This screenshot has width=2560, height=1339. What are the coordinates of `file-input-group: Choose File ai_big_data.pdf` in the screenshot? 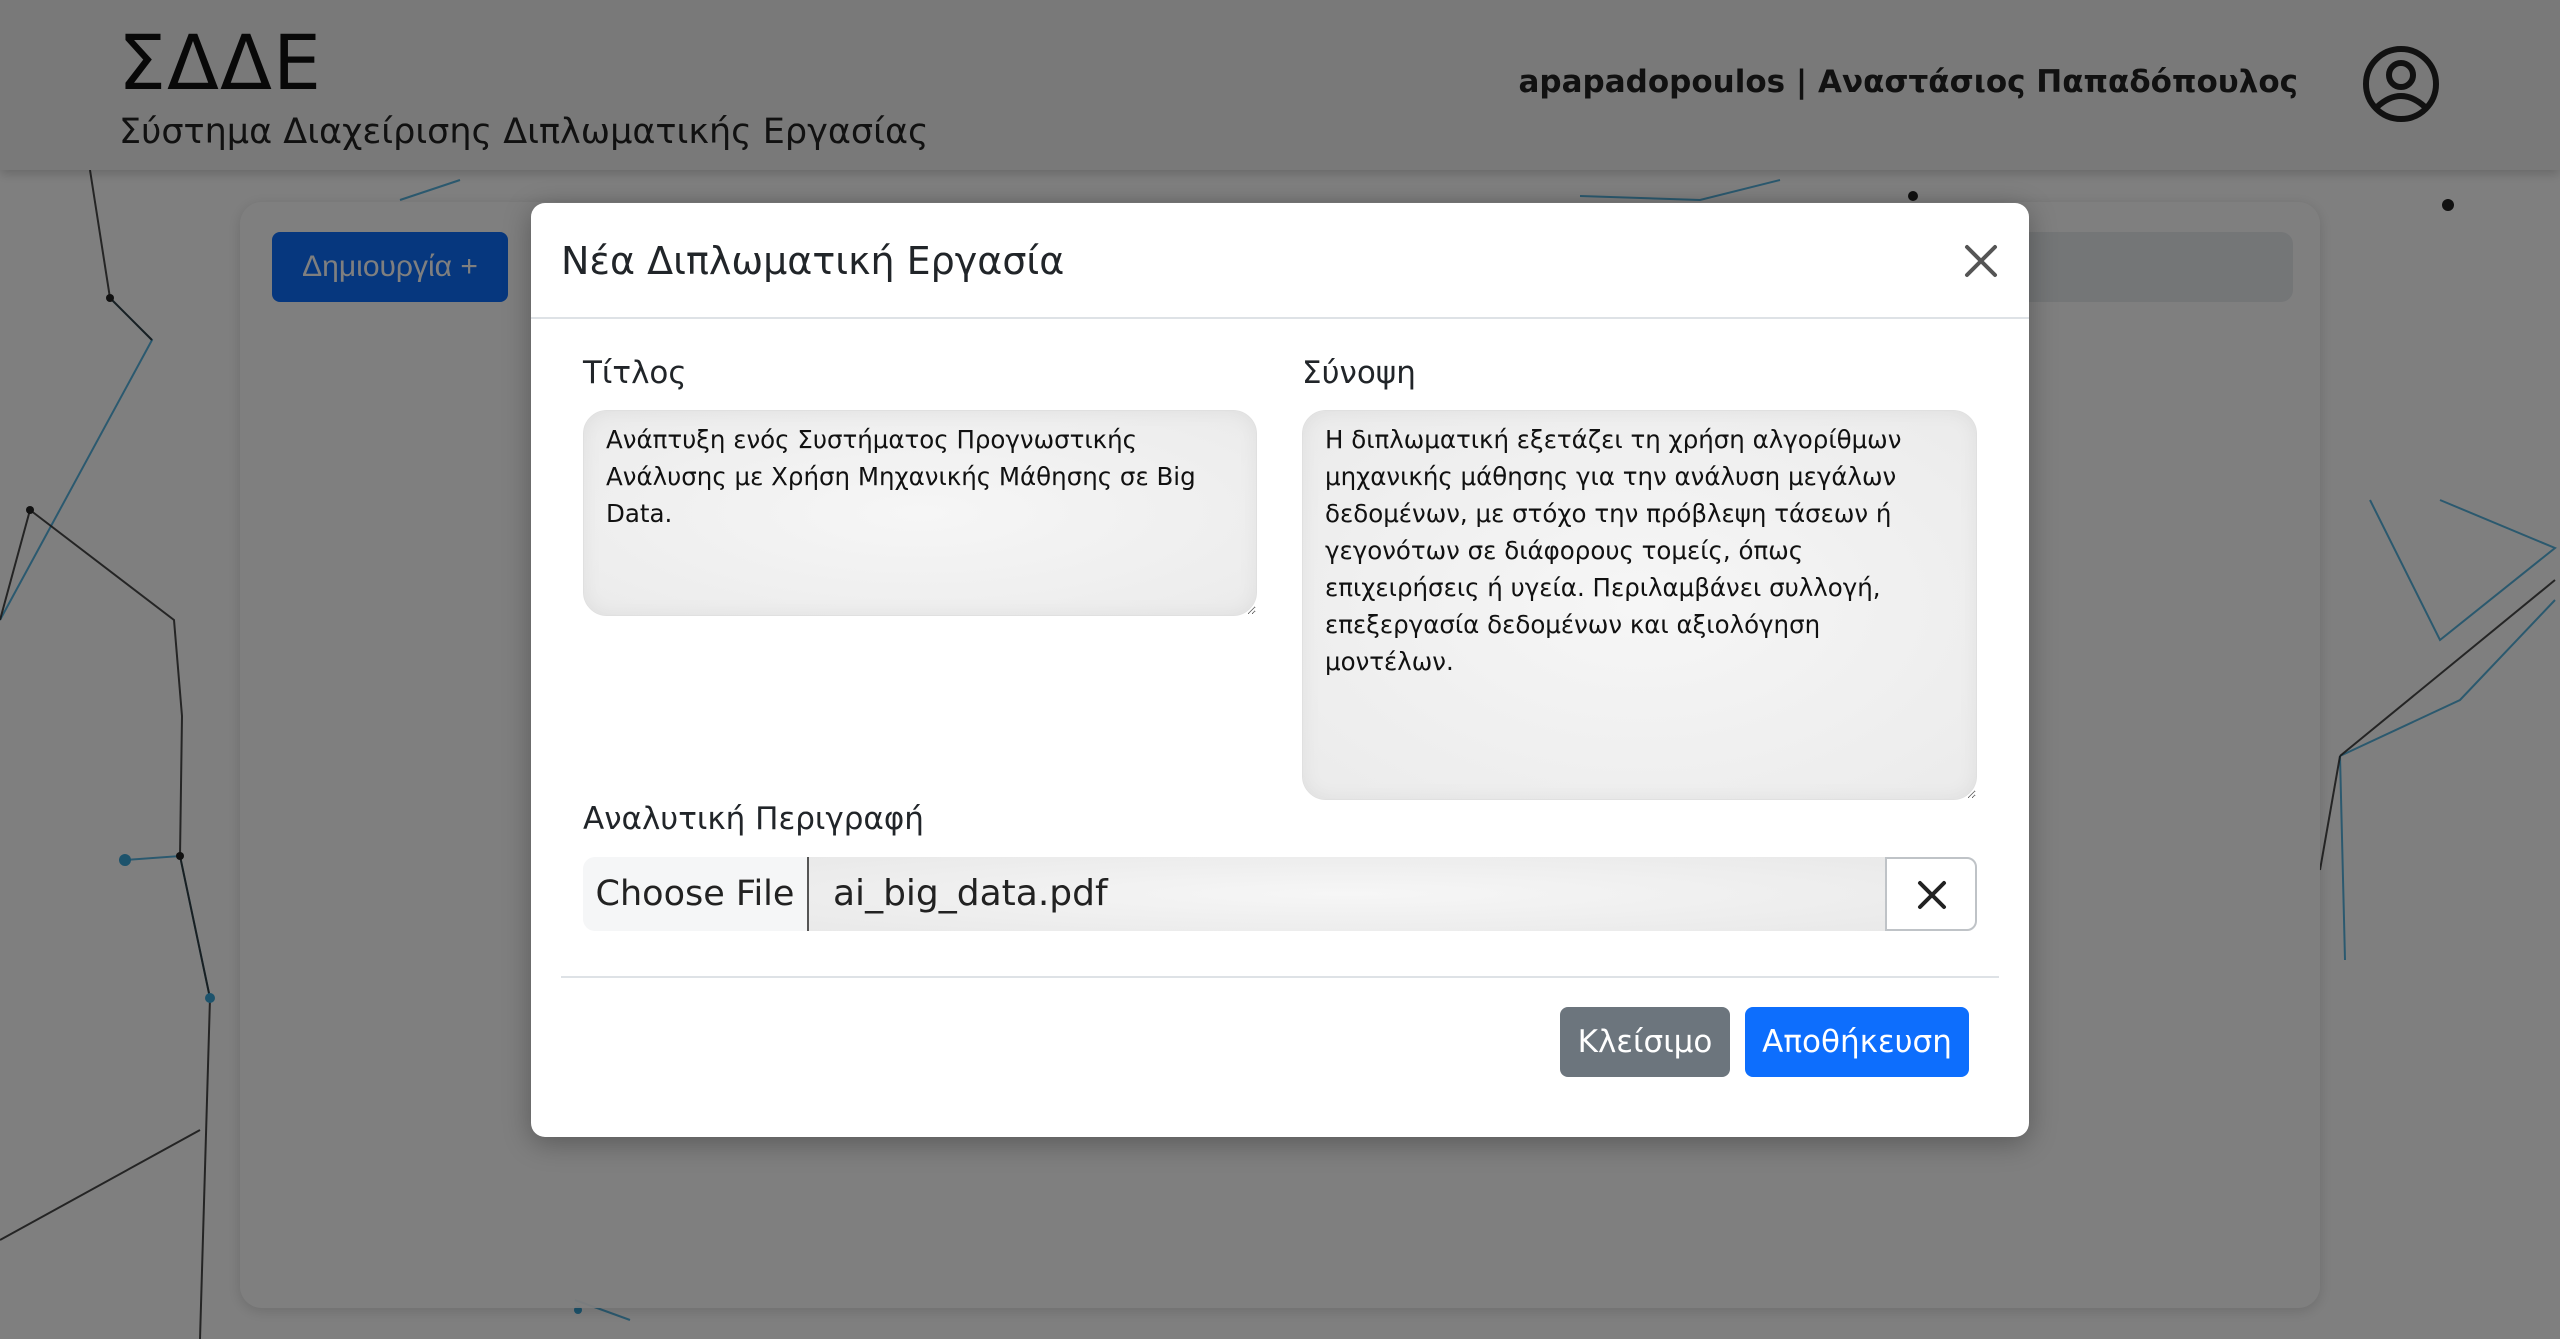 It's located at (1280, 894).